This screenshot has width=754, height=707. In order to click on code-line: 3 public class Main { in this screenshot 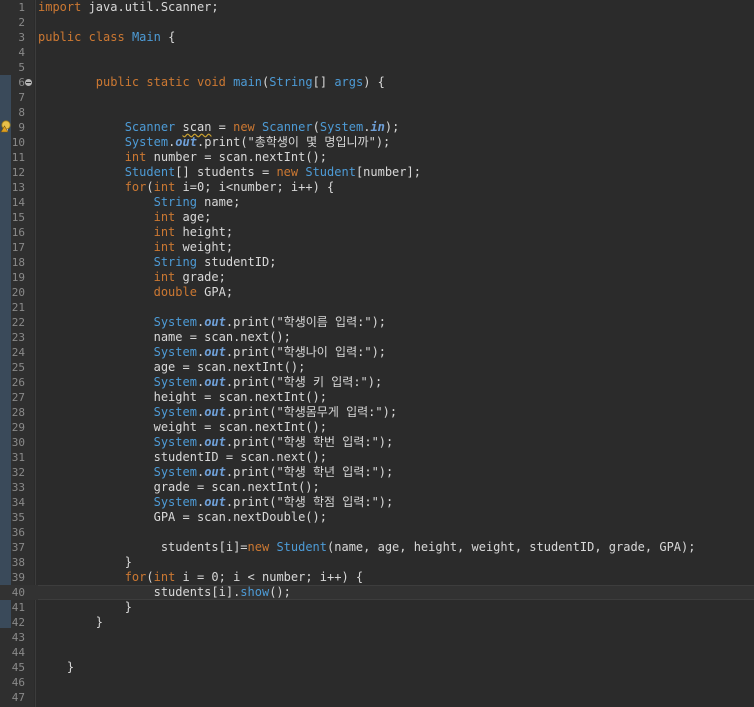, I will do `click(377, 37)`.